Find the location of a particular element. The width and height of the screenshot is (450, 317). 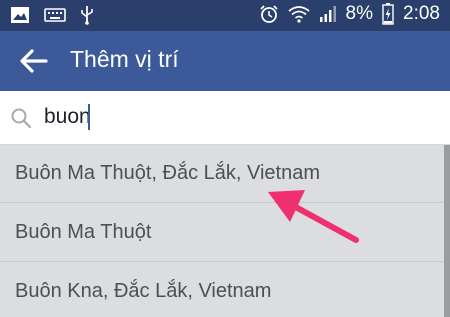

list-item-label: Buôn Ma Thuột, Đắc Lắk, Vietnam is located at coordinates (167, 173).